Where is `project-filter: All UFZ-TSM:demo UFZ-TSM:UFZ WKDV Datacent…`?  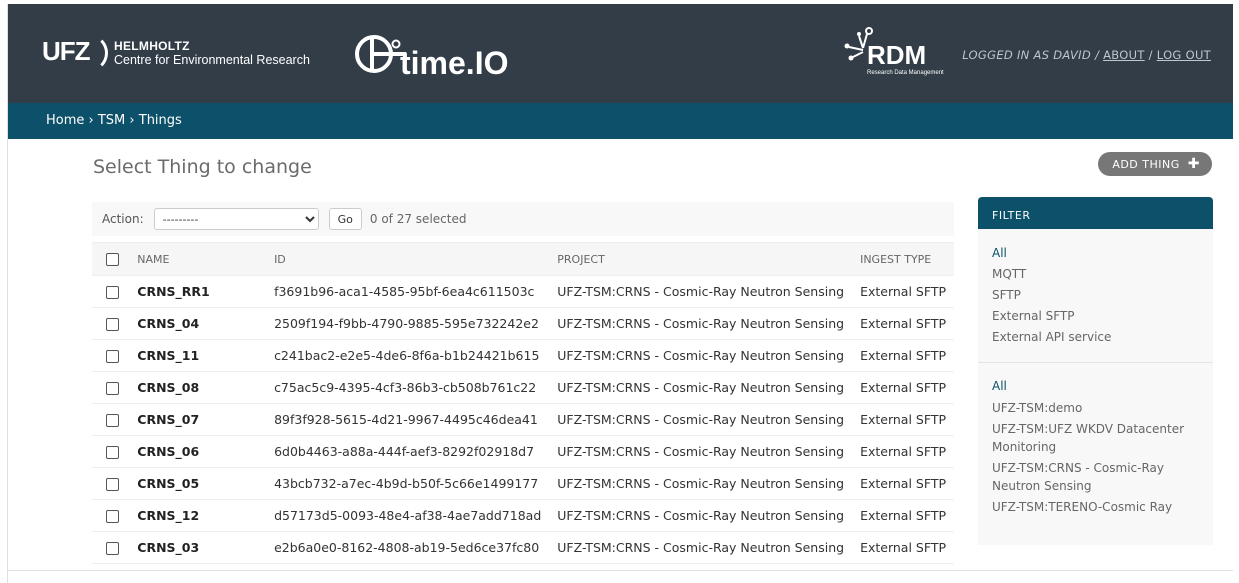 project-filter: All UFZ-TSM:demo UFZ-TSM:UFZ WKDV Datacent… is located at coordinates (1095, 439).